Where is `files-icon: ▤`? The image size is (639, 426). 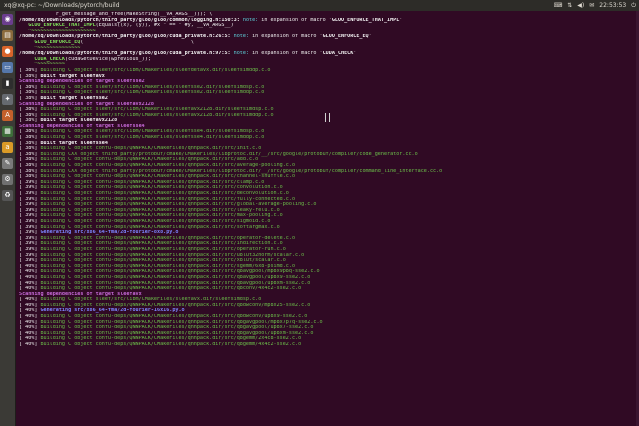
files-icon: ▤ is located at coordinates (7, 35).